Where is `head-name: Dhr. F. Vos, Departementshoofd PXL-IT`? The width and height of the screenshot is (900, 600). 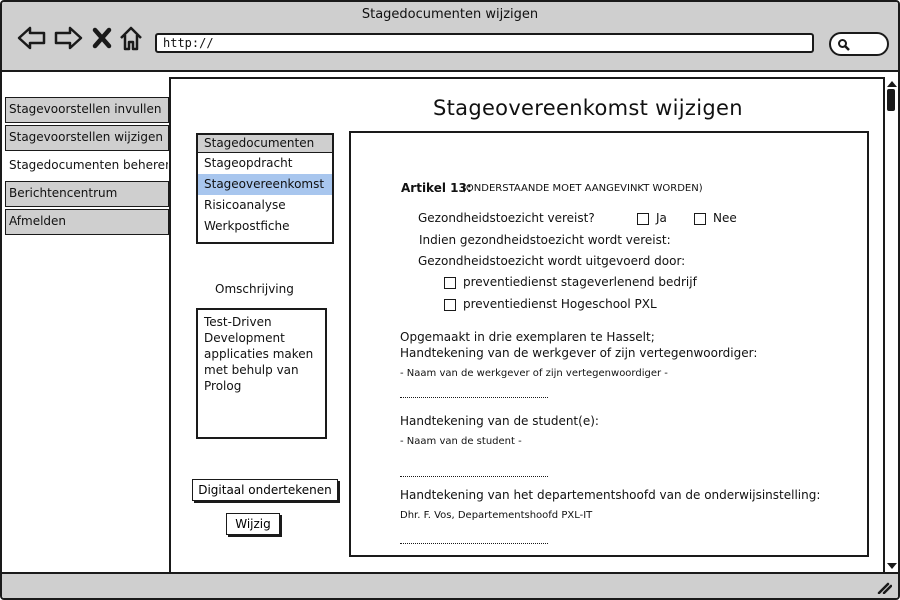 head-name: Dhr. F. Vos, Departementshoofd PXL-IT is located at coordinates (496, 515).